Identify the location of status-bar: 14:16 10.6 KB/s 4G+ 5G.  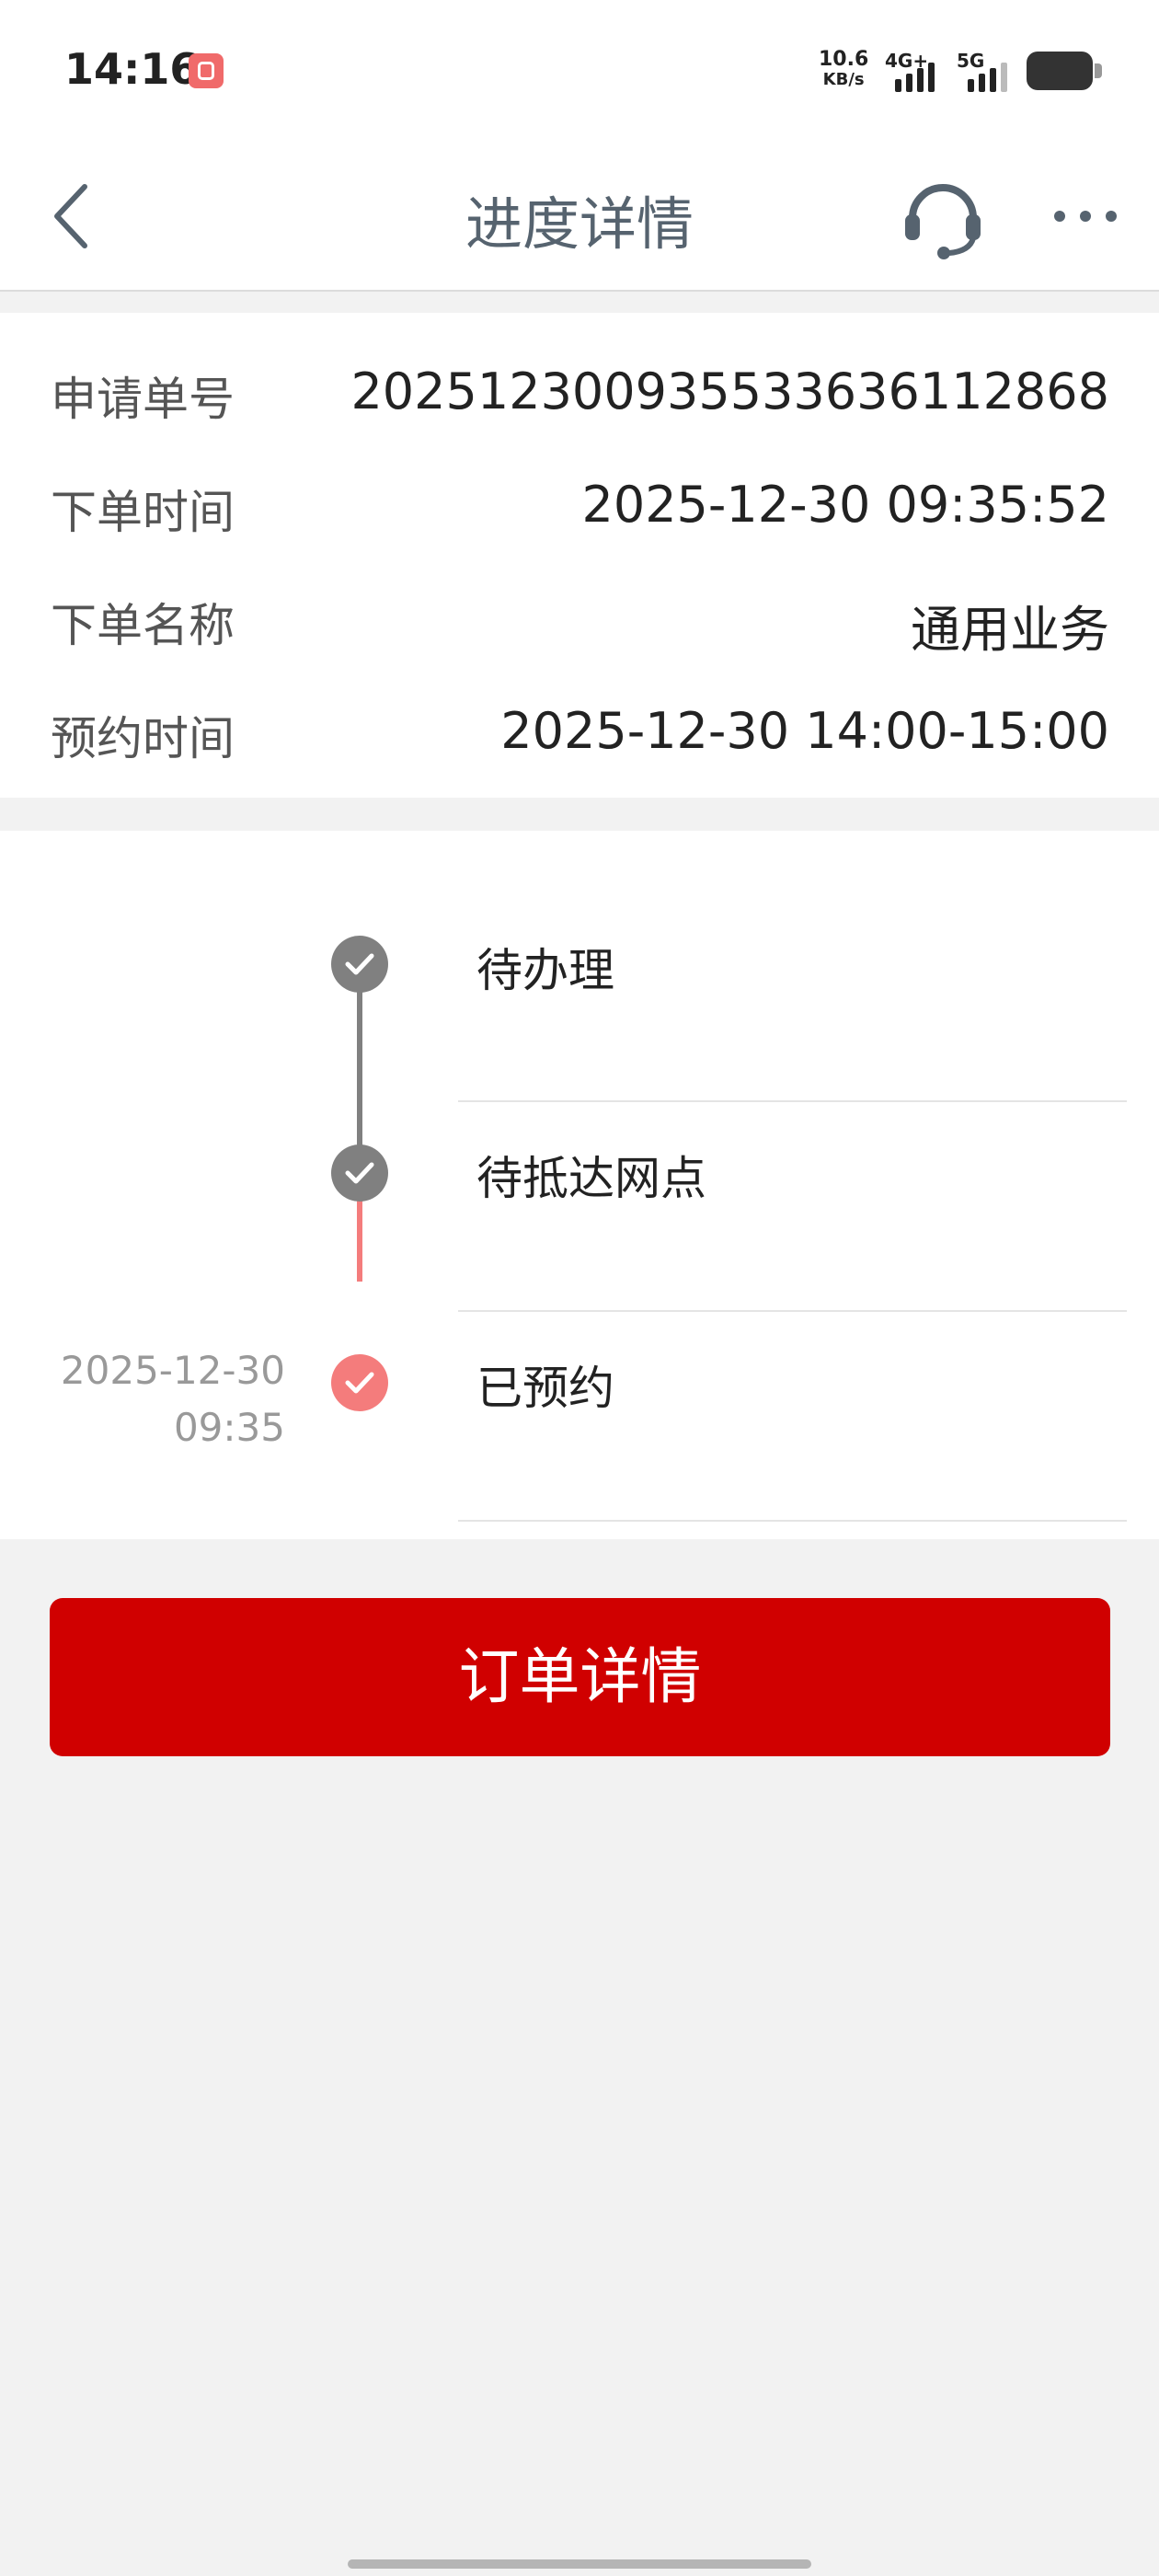
(579, 71).